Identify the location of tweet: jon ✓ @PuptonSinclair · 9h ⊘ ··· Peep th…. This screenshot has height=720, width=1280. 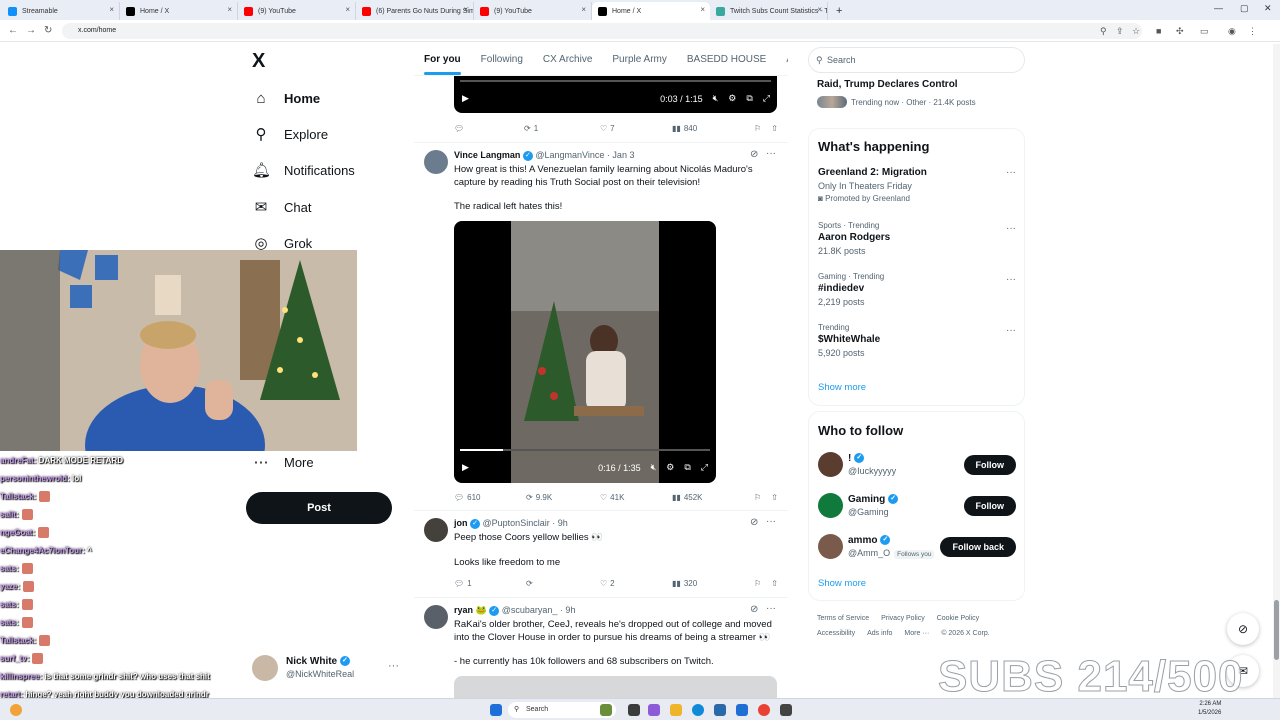
(601, 553).